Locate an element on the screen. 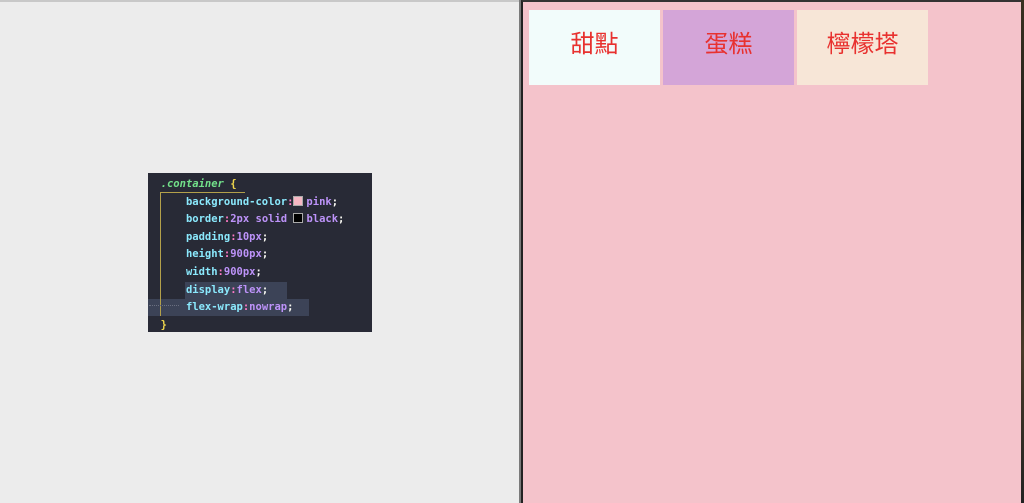 The height and width of the screenshot is (503, 1024). flex-item-dessert: 甜點 is located at coordinates (594, 47).